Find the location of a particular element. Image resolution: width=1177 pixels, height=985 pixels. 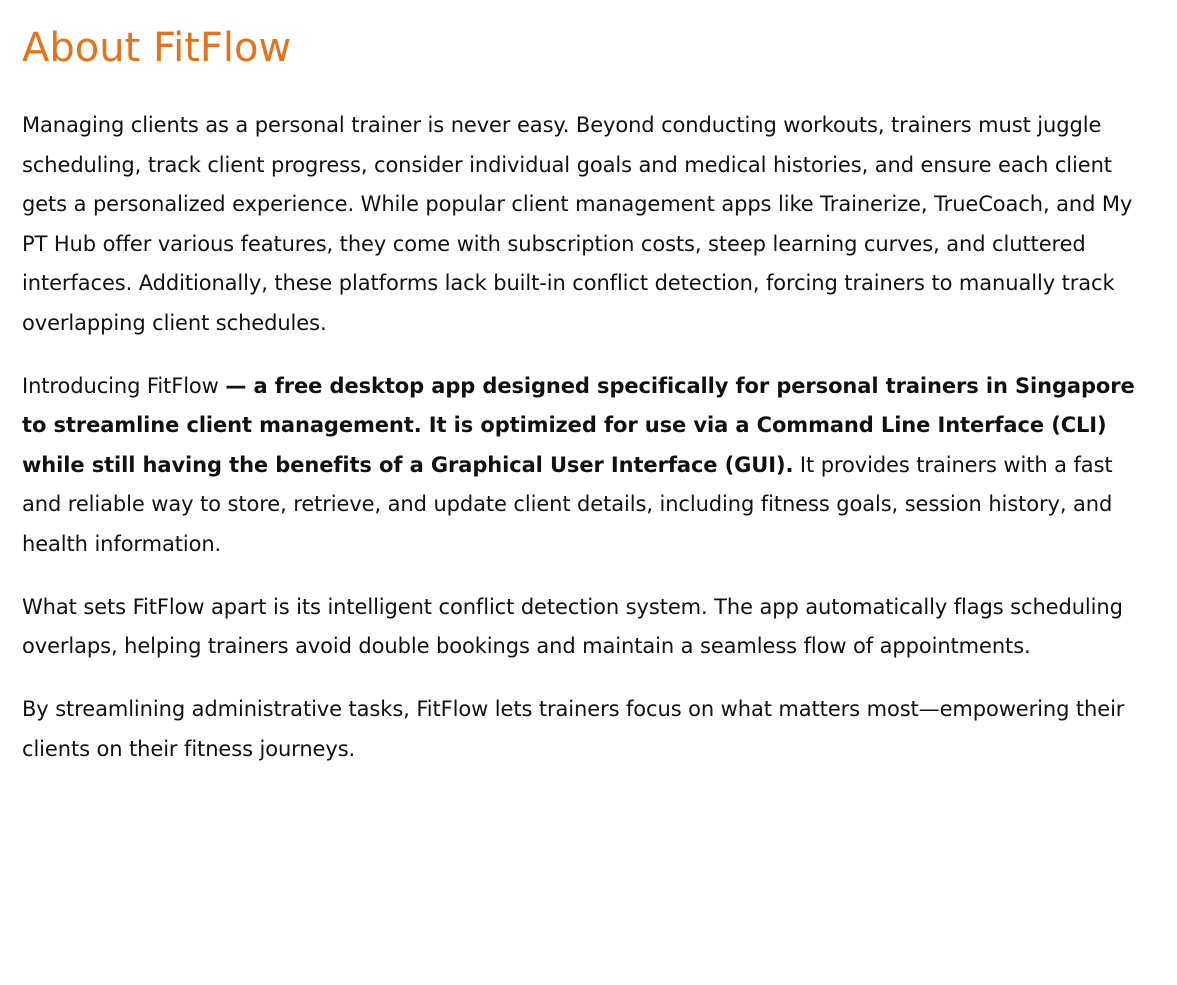

intro-text: Introducing FitFlow is located at coordinates (124, 385).